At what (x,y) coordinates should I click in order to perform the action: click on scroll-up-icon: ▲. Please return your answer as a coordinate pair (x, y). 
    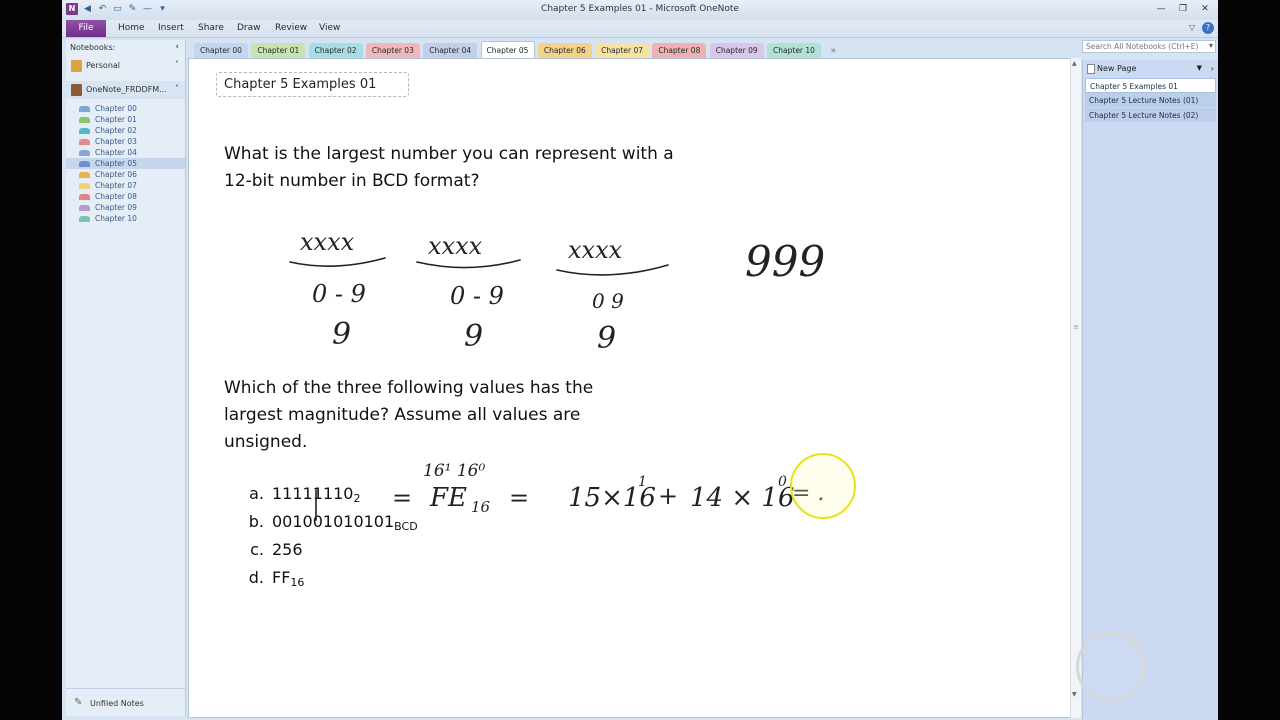
    Looking at the image, I should click on (1074, 63).